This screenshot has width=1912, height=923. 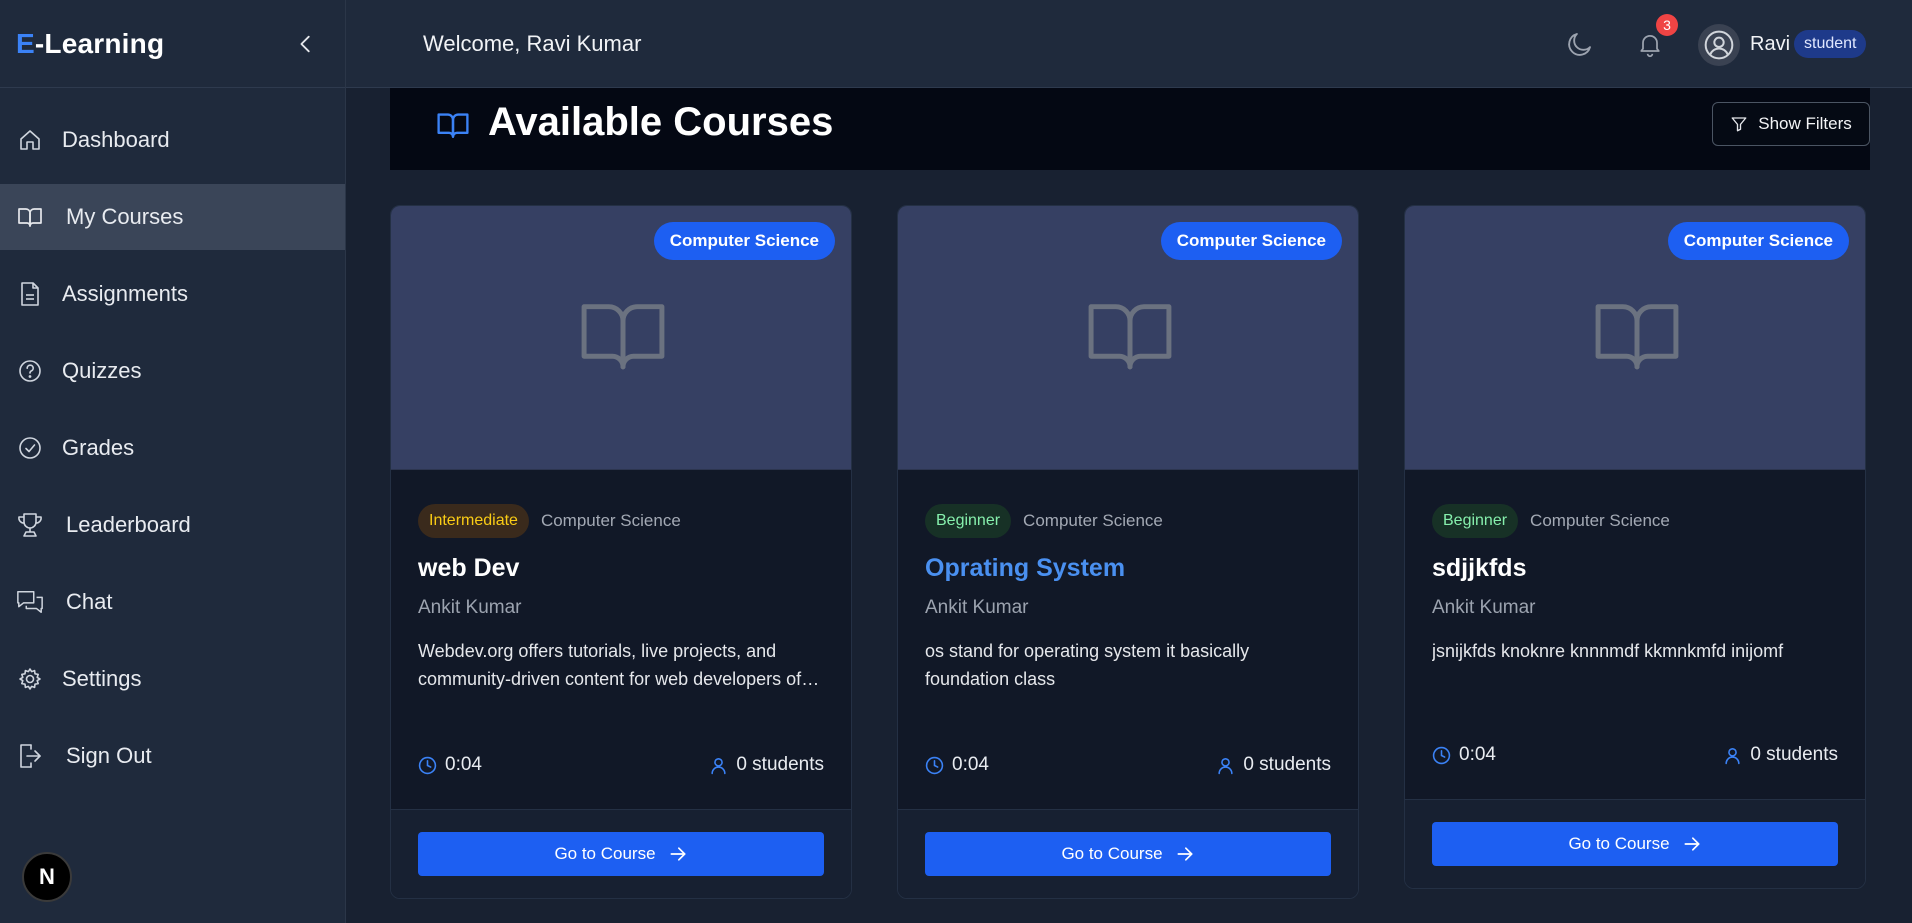 What do you see at coordinates (116, 139) in the screenshot?
I see `sidebar-item-label: Dashboard` at bounding box center [116, 139].